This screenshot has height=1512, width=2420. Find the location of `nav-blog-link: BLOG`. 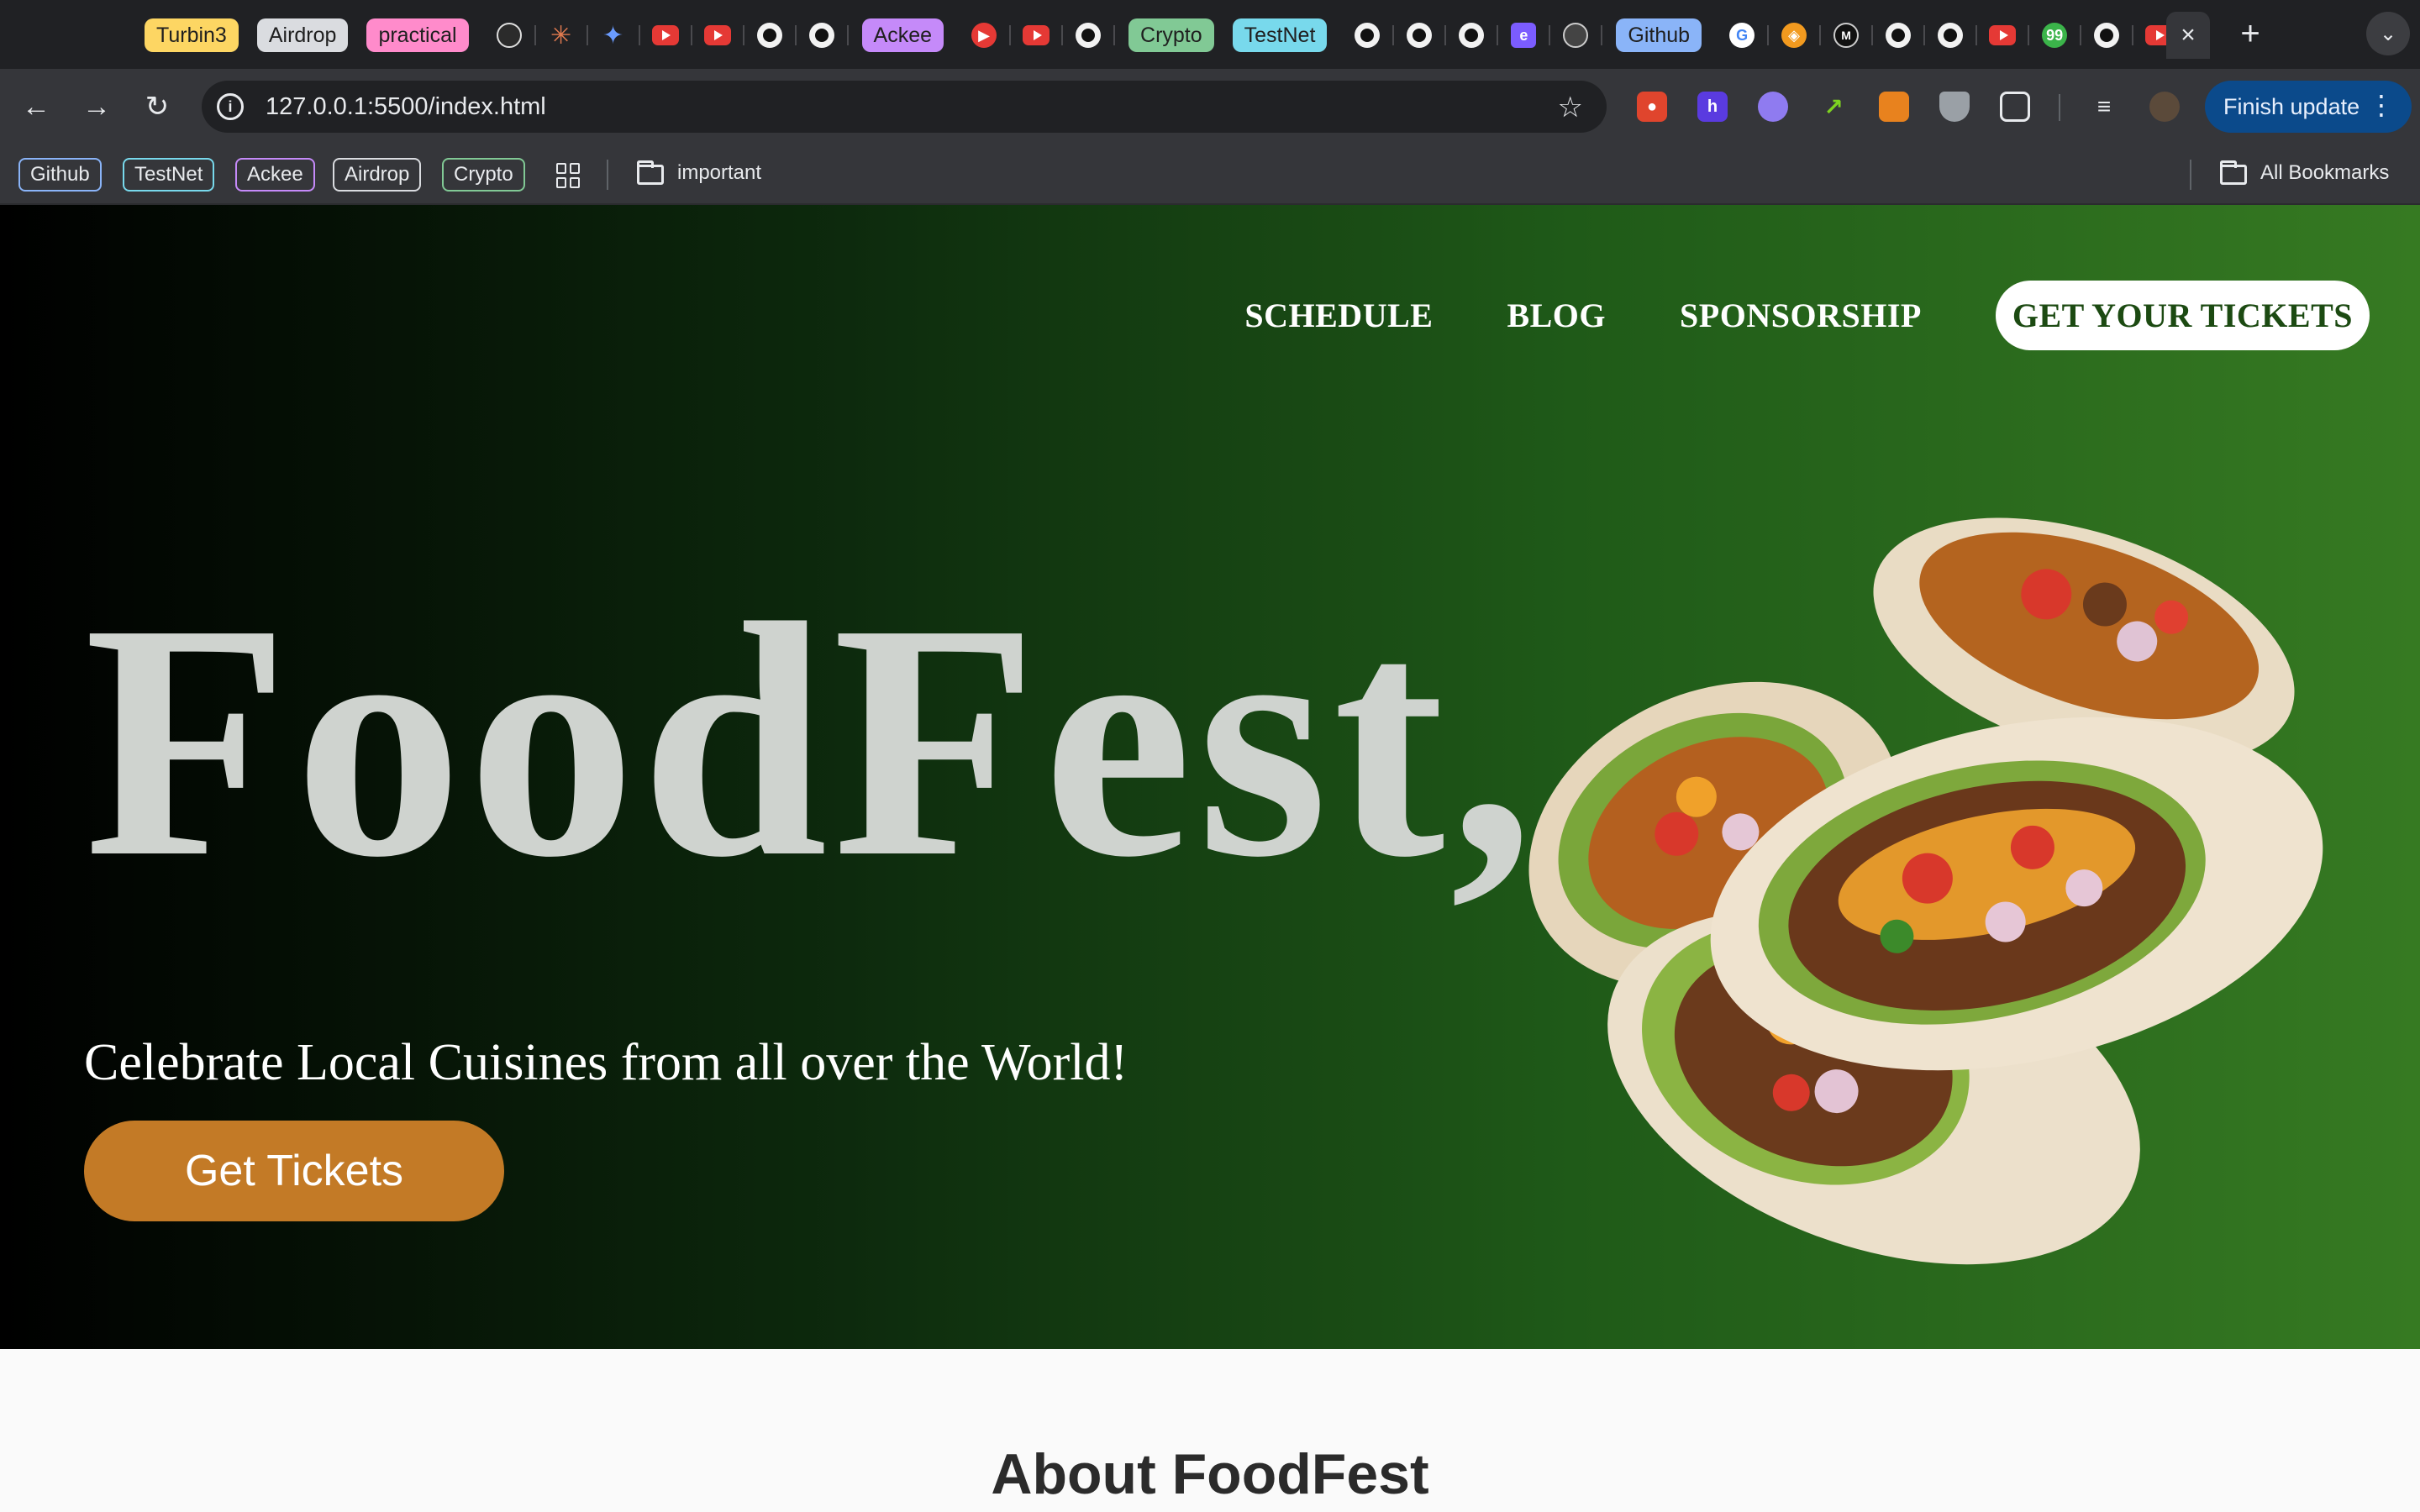

nav-blog-link: BLOG is located at coordinates (1557, 315).